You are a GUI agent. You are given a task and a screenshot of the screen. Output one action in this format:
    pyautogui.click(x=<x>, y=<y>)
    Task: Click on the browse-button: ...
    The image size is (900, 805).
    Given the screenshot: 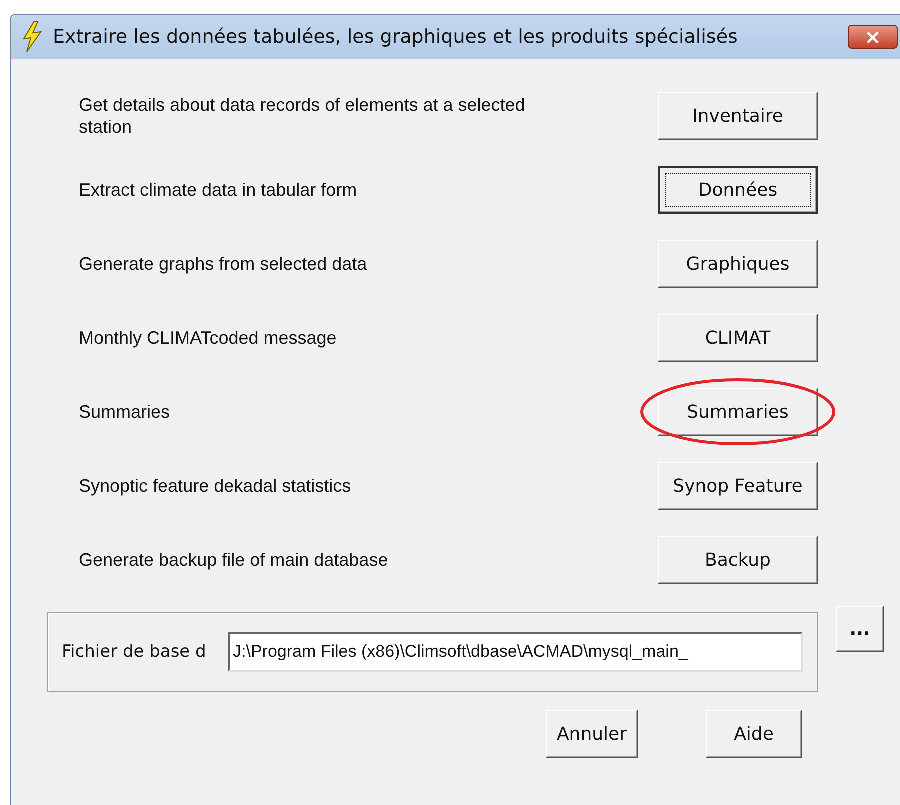 What is the action you would take?
    pyautogui.click(x=860, y=629)
    